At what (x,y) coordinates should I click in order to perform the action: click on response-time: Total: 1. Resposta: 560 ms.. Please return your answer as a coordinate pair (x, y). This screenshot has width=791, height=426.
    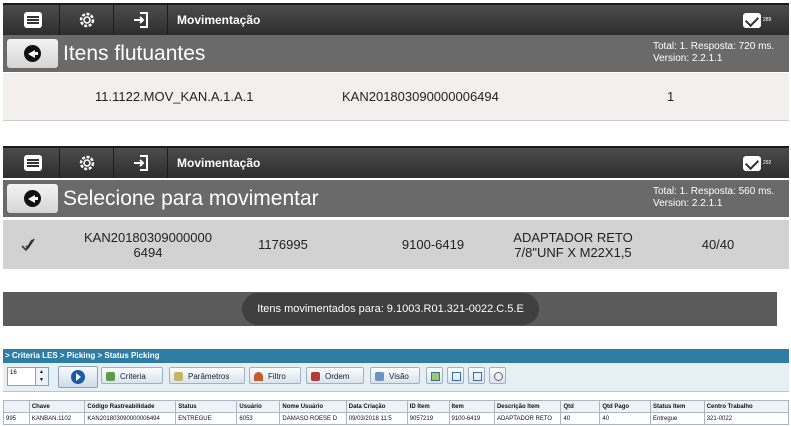
    Looking at the image, I should click on (714, 191).